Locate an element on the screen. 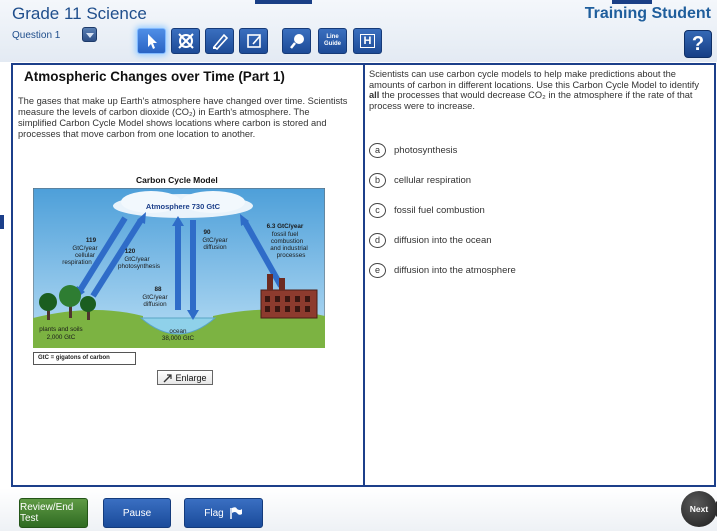  flux-label: 119 is located at coordinates (91, 240).